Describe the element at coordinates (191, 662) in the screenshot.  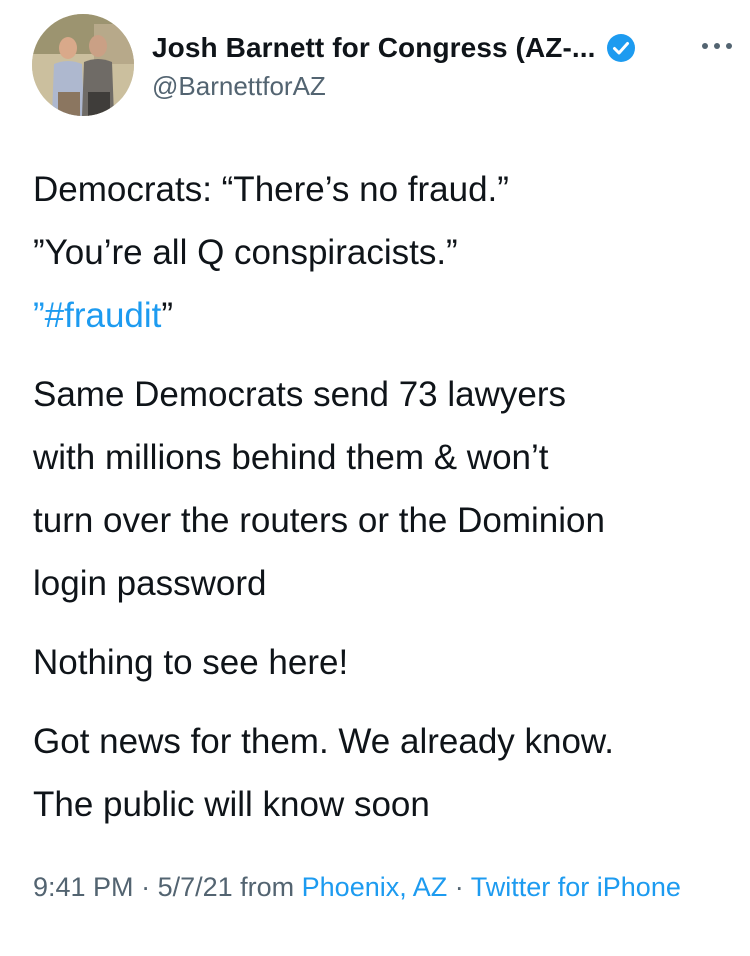
I see `tweet-line: Nothing to see here!` at that location.